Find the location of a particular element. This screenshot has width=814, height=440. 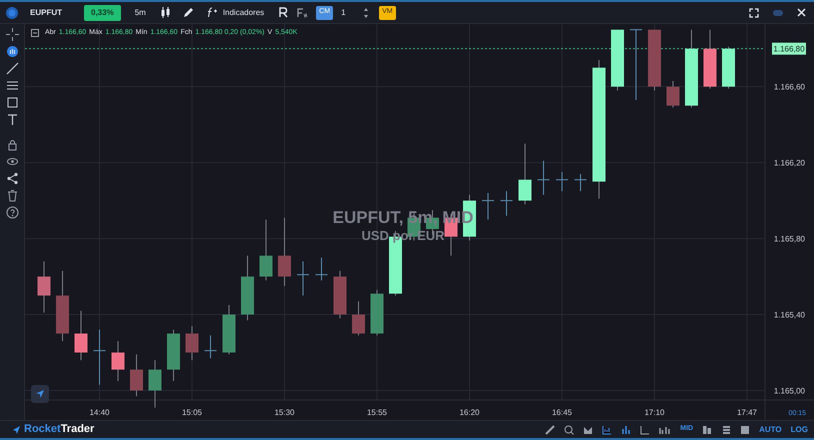

f-chart-icon is located at coordinates (302, 12).